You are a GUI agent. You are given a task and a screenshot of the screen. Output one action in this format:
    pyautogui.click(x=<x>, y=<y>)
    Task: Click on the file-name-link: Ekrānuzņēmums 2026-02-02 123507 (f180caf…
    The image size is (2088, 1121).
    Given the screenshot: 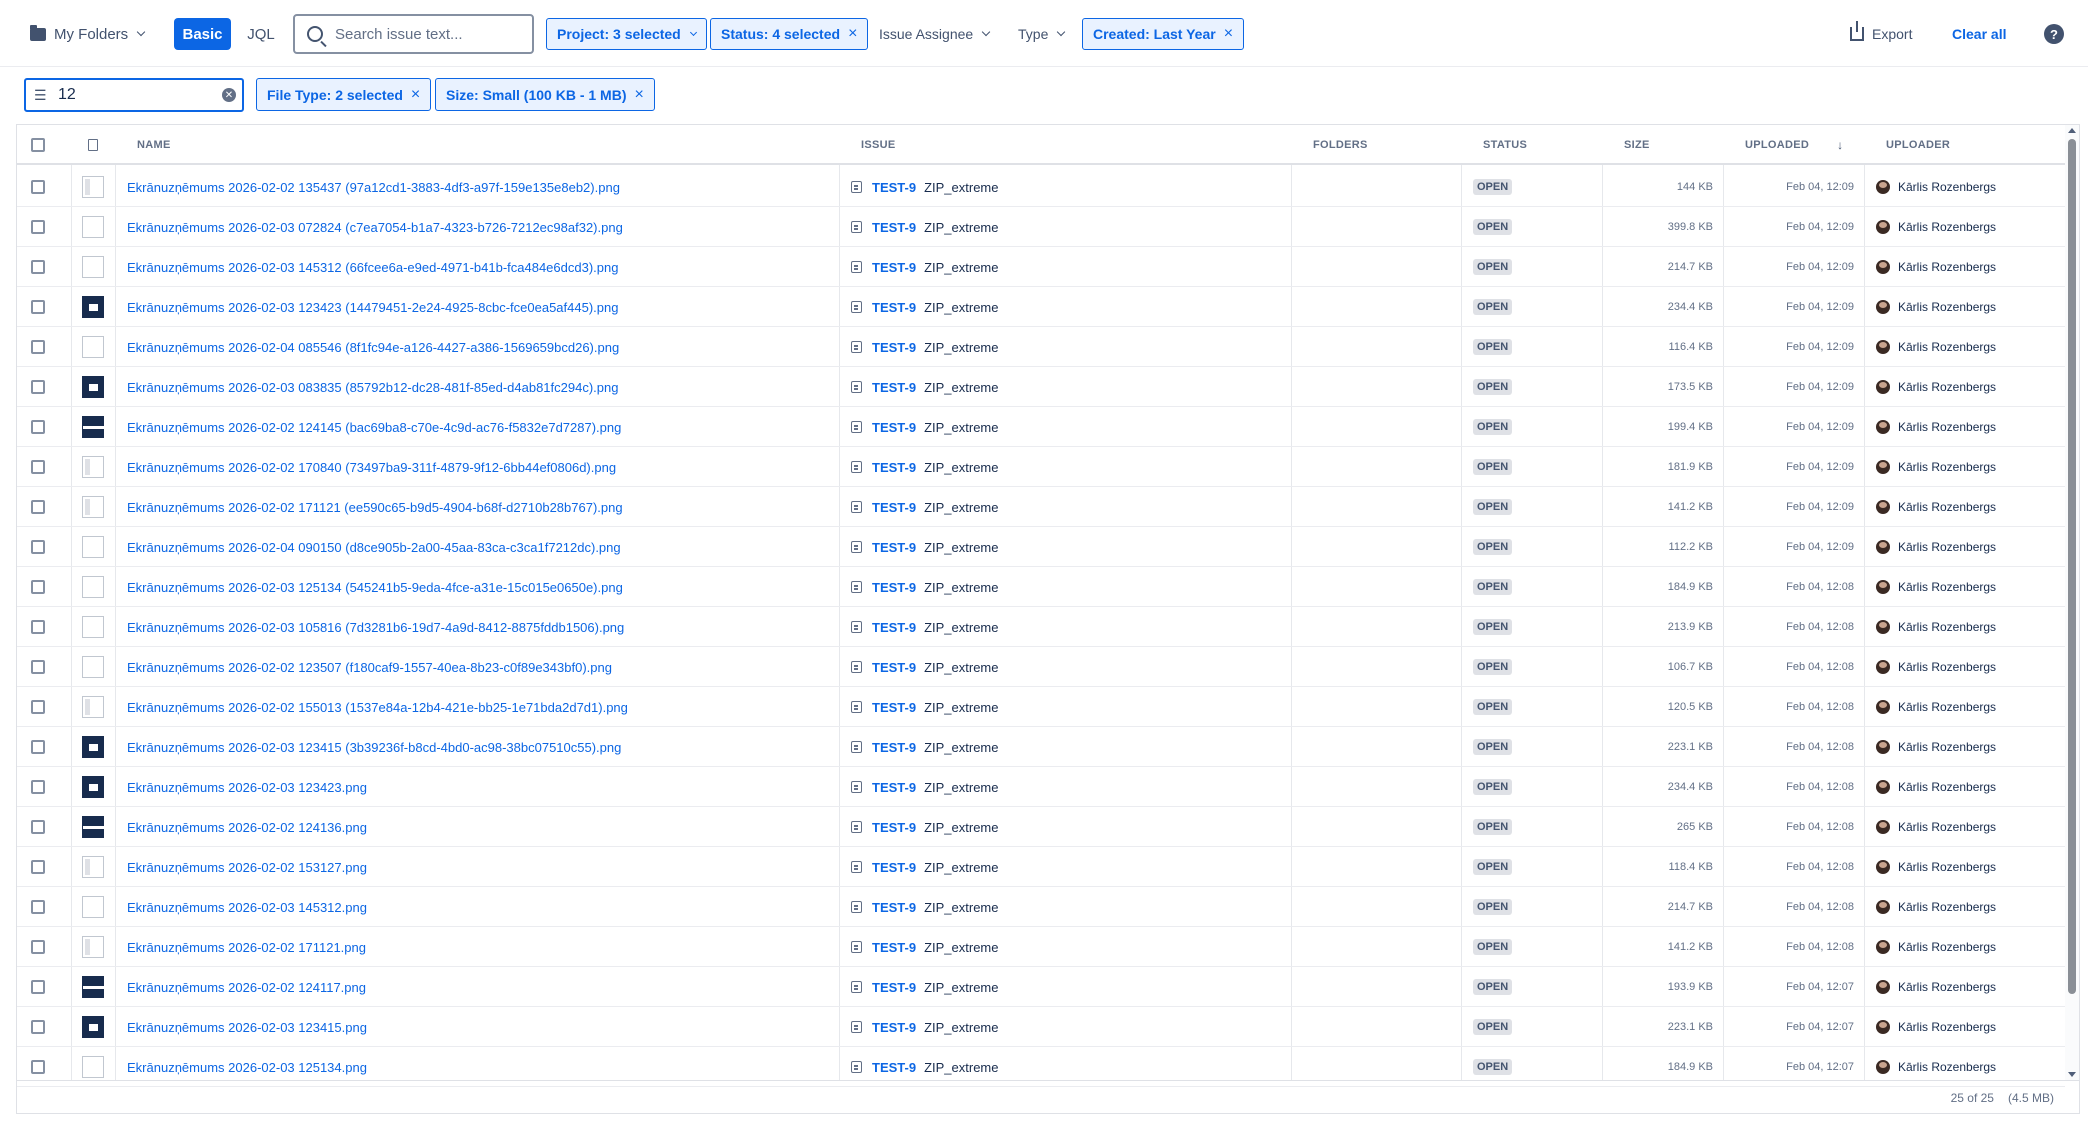 What is the action you would take?
    pyautogui.click(x=369, y=667)
    